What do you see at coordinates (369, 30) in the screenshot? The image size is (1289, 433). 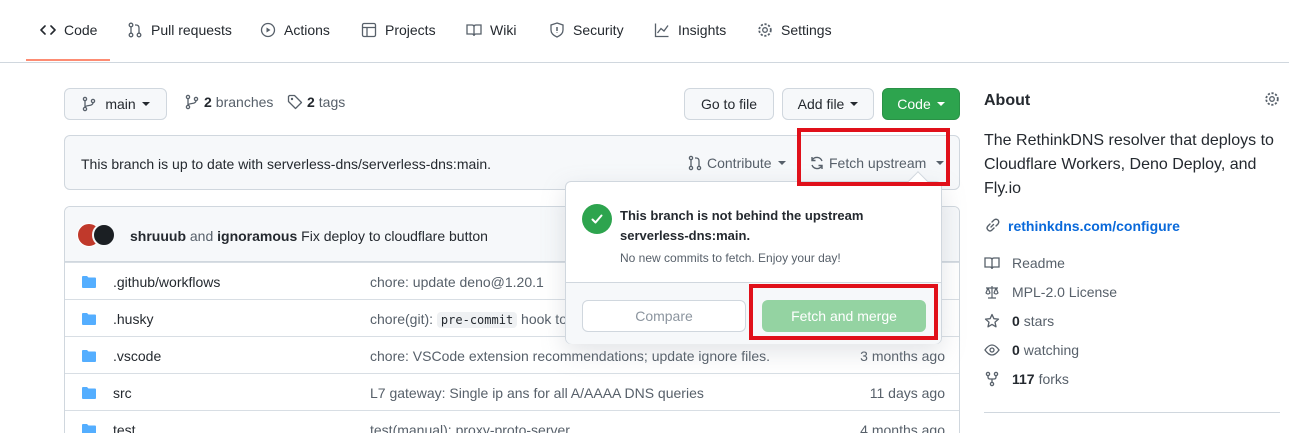 I see `table-icon` at bounding box center [369, 30].